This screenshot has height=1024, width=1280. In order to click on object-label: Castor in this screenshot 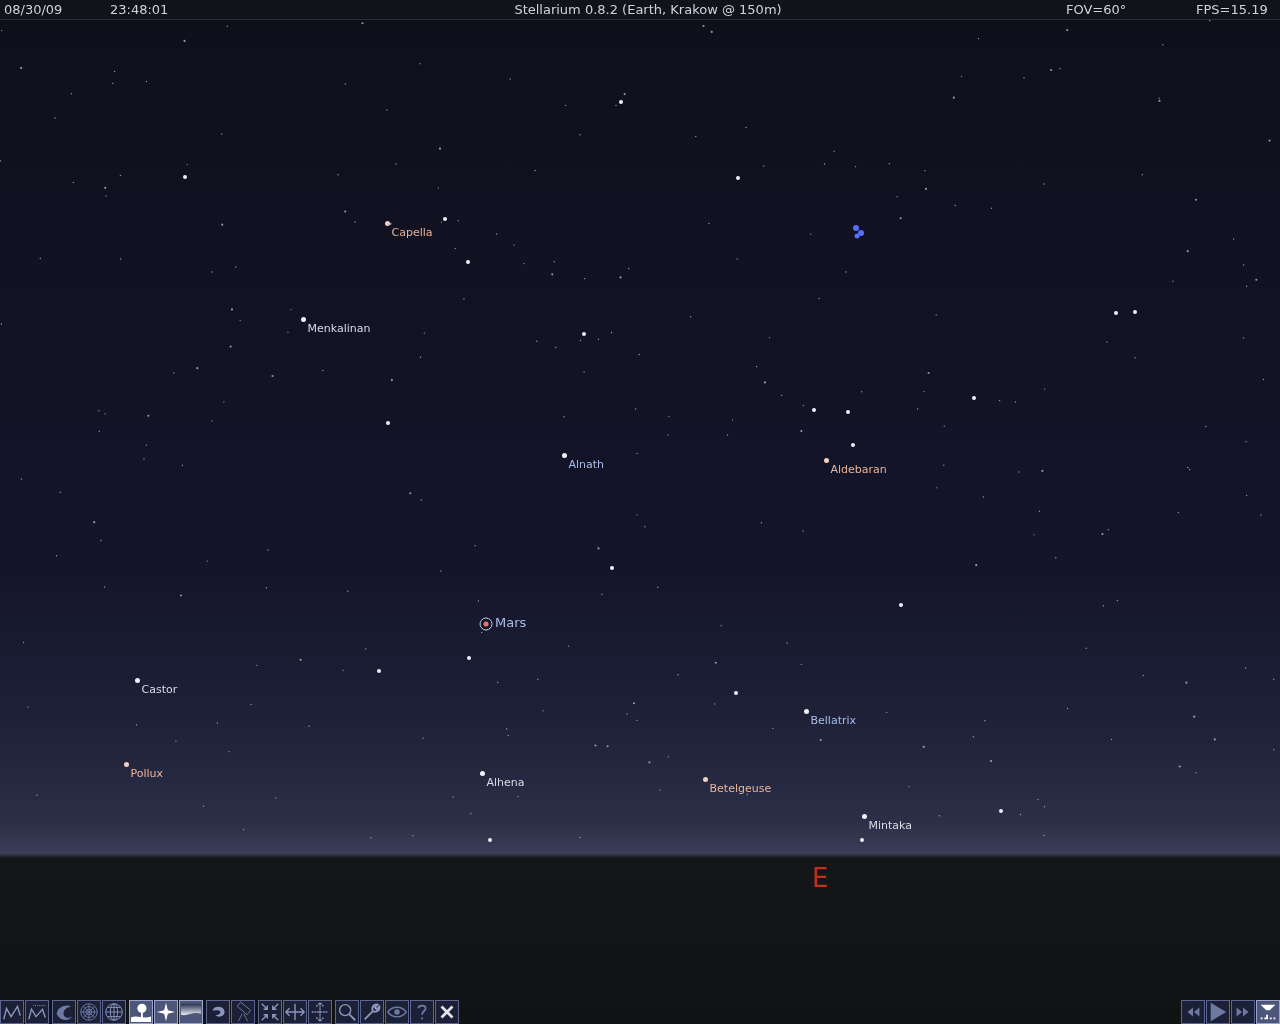, I will do `click(159, 689)`.